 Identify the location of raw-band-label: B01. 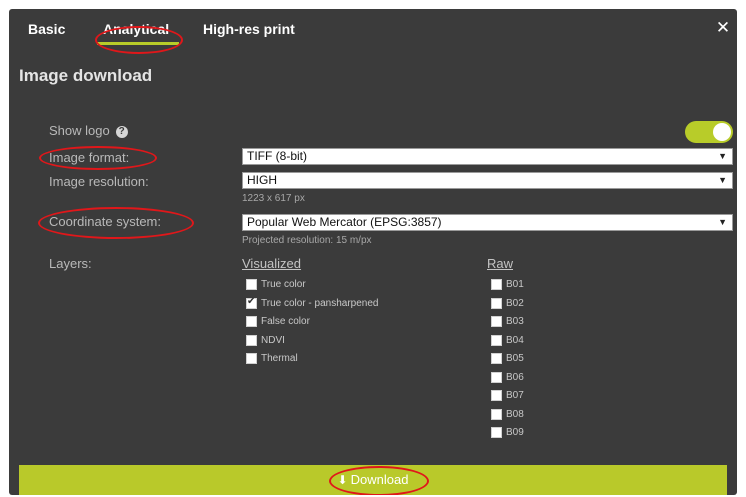
(515, 284).